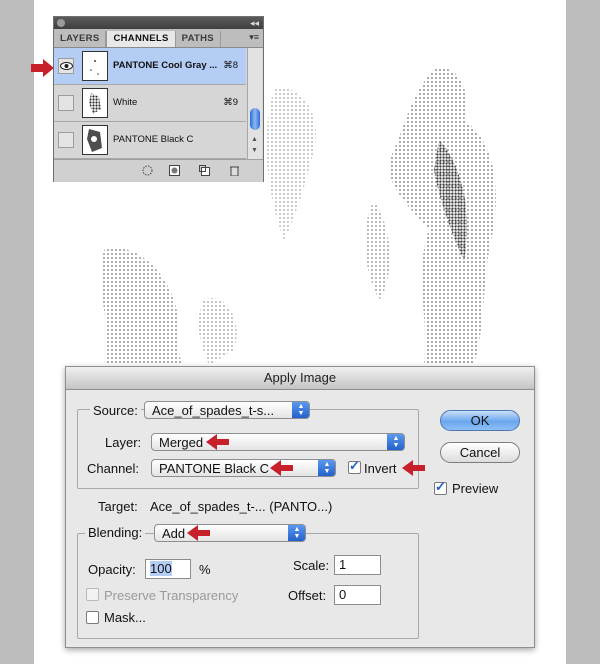  Describe the element at coordinates (153, 139) in the screenshot. I see `channel-name: PANTONE Black C` at that location.